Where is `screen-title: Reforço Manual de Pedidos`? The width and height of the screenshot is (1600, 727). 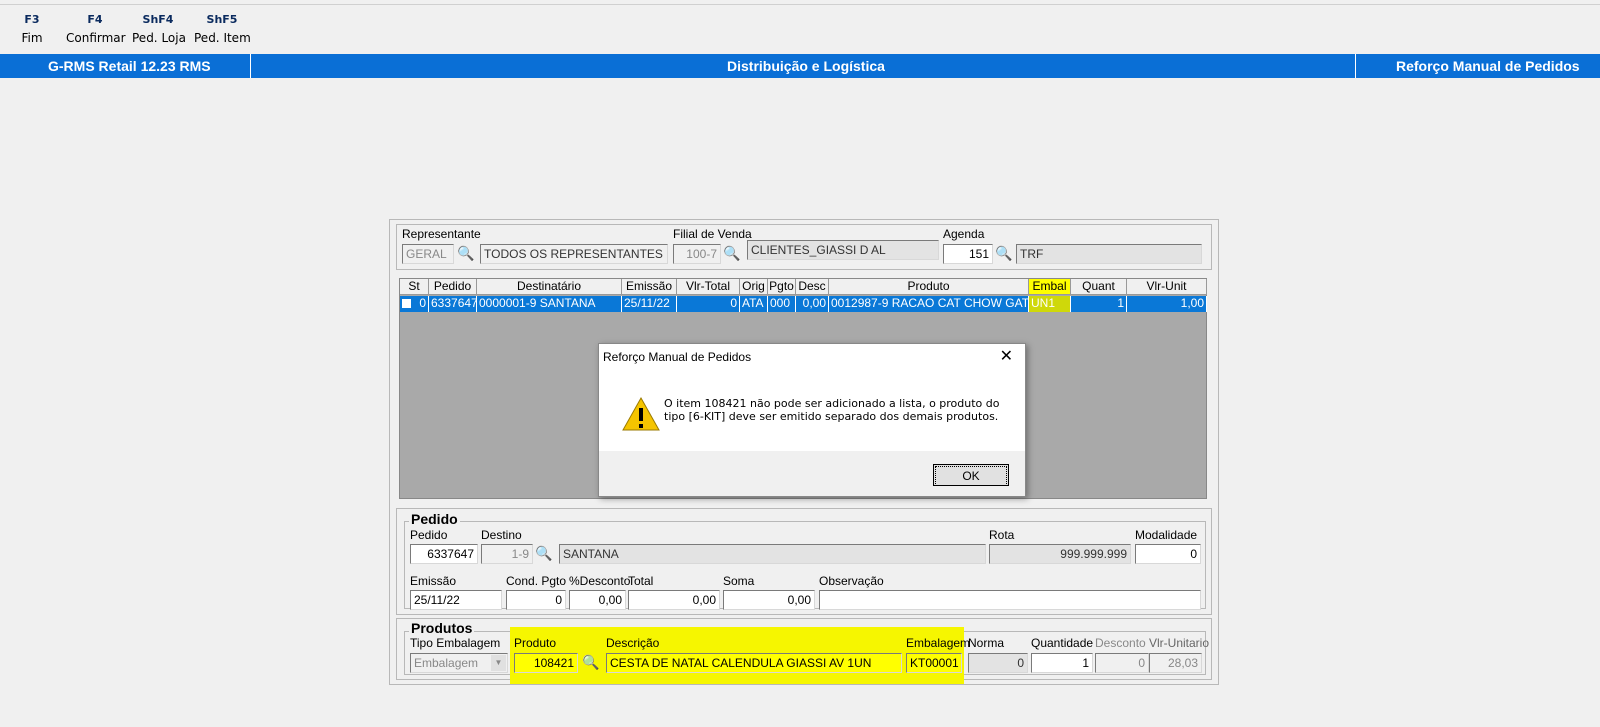
screen-title: Reforço Manual de Pedidos is located at coordinates (1488, 66).